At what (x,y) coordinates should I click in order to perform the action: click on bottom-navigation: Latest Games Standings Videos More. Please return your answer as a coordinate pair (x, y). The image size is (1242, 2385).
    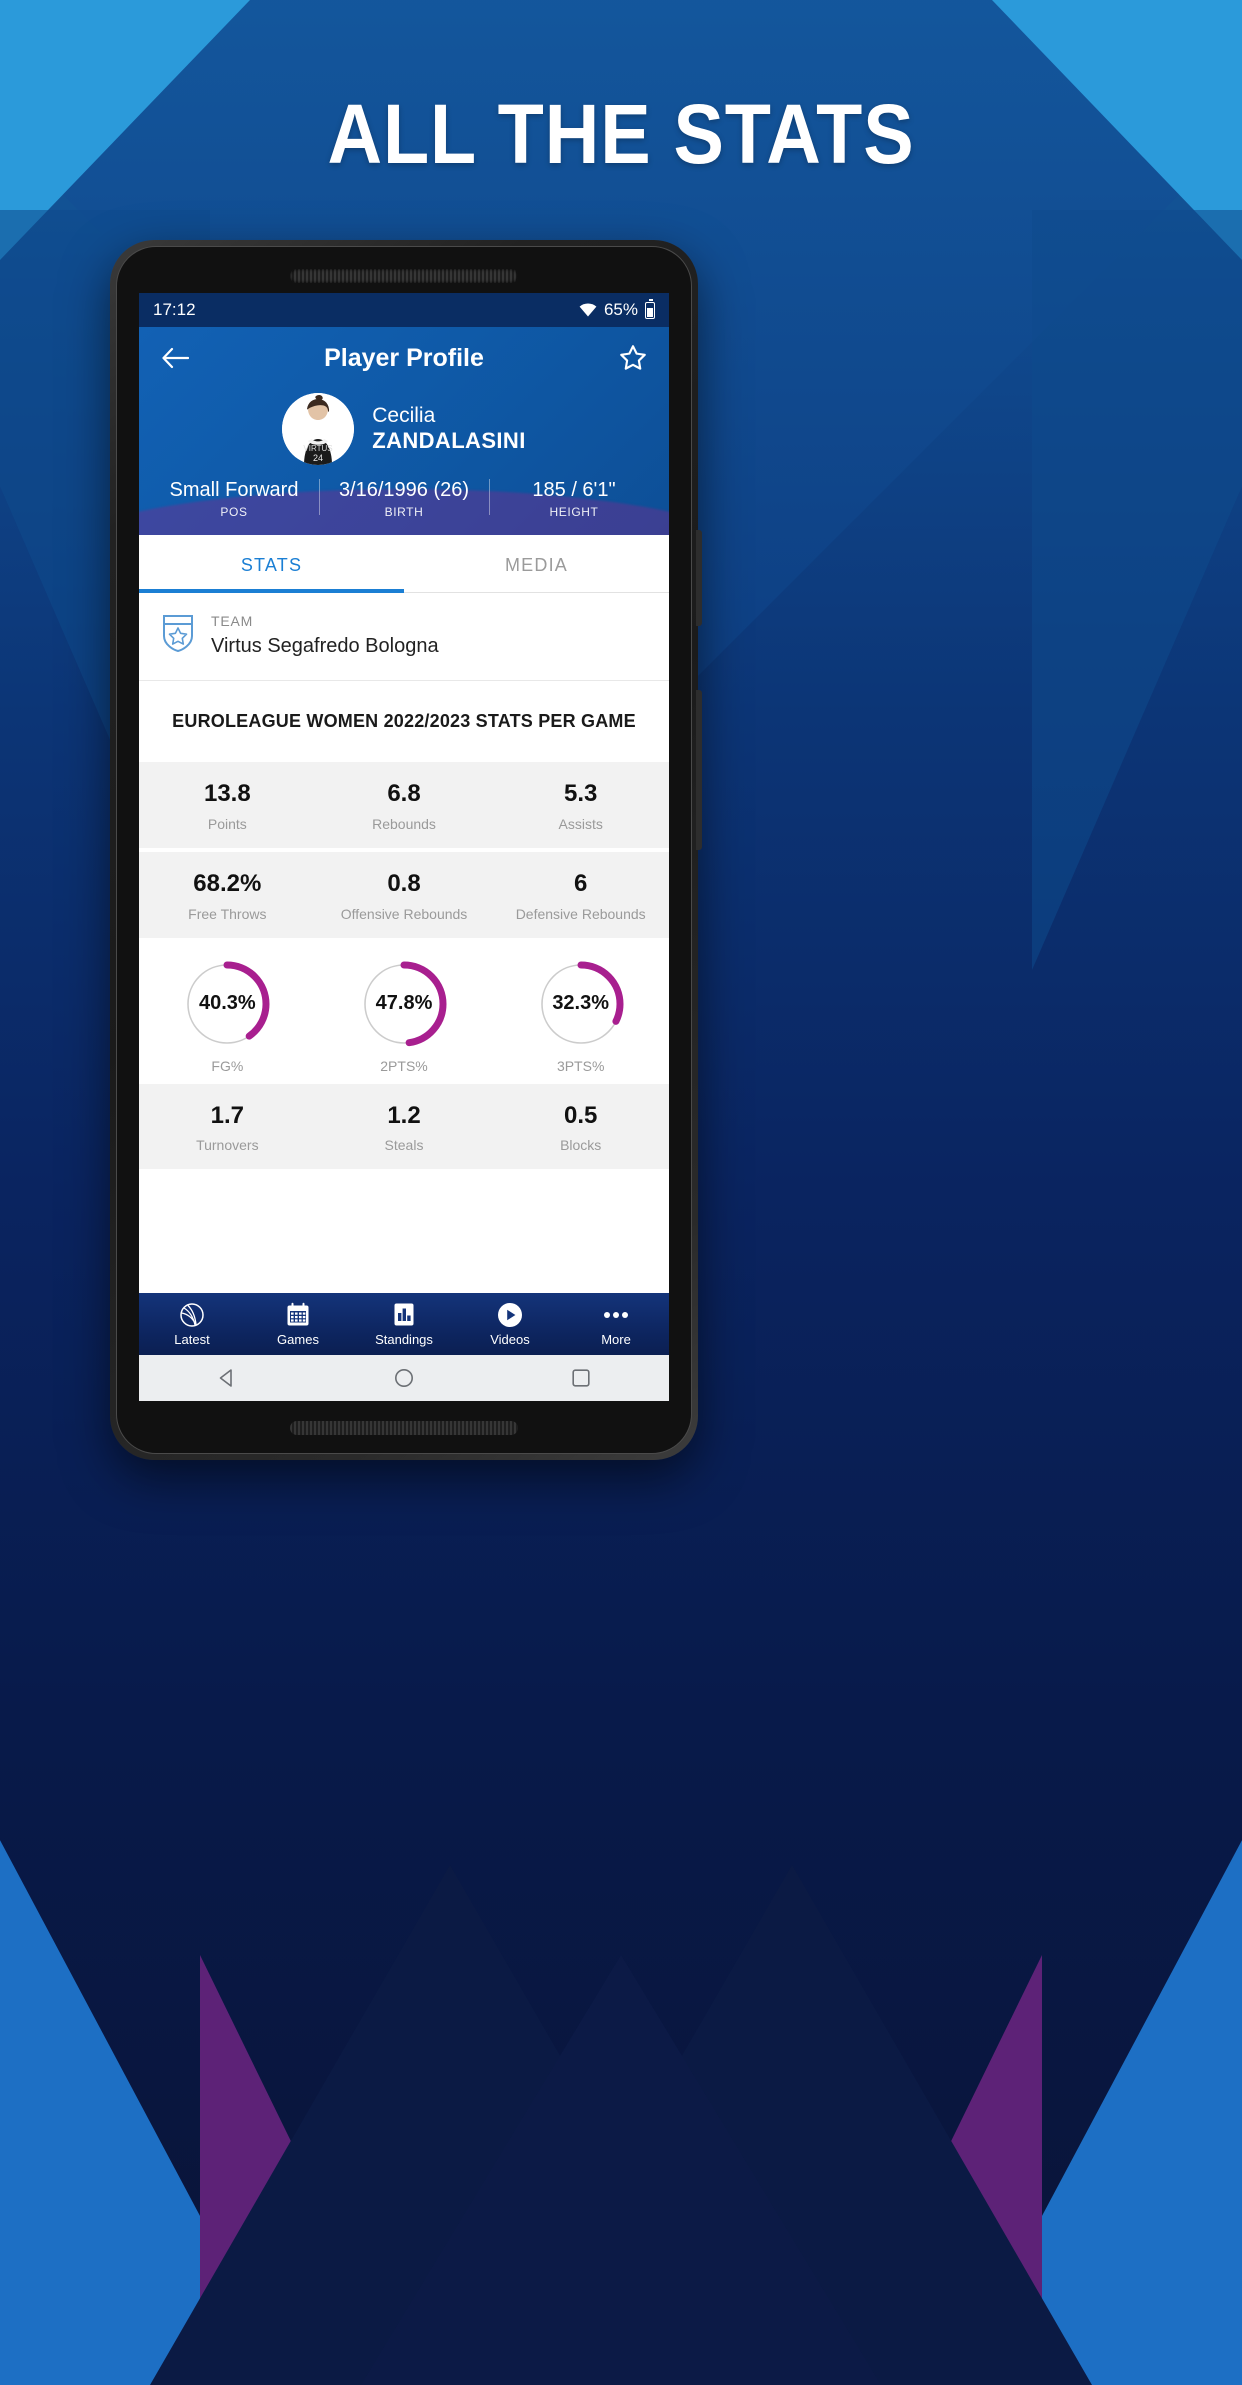
    Looking at the image, I should click on (404, 1324).